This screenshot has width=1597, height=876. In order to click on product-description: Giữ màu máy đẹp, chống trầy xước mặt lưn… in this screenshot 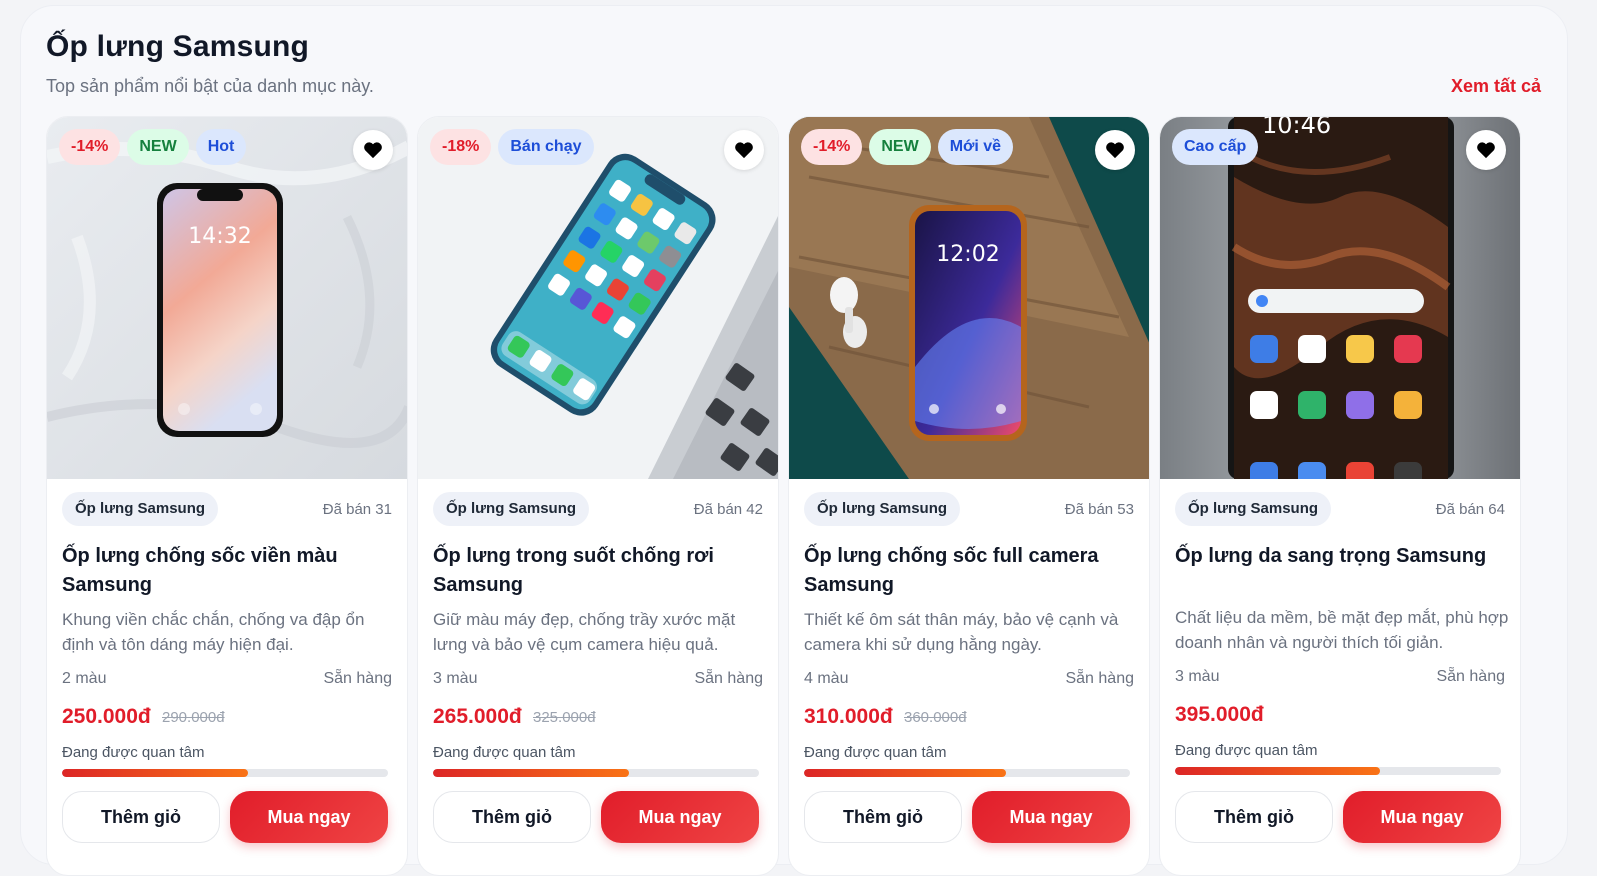, I will do `click(584, 632)`.